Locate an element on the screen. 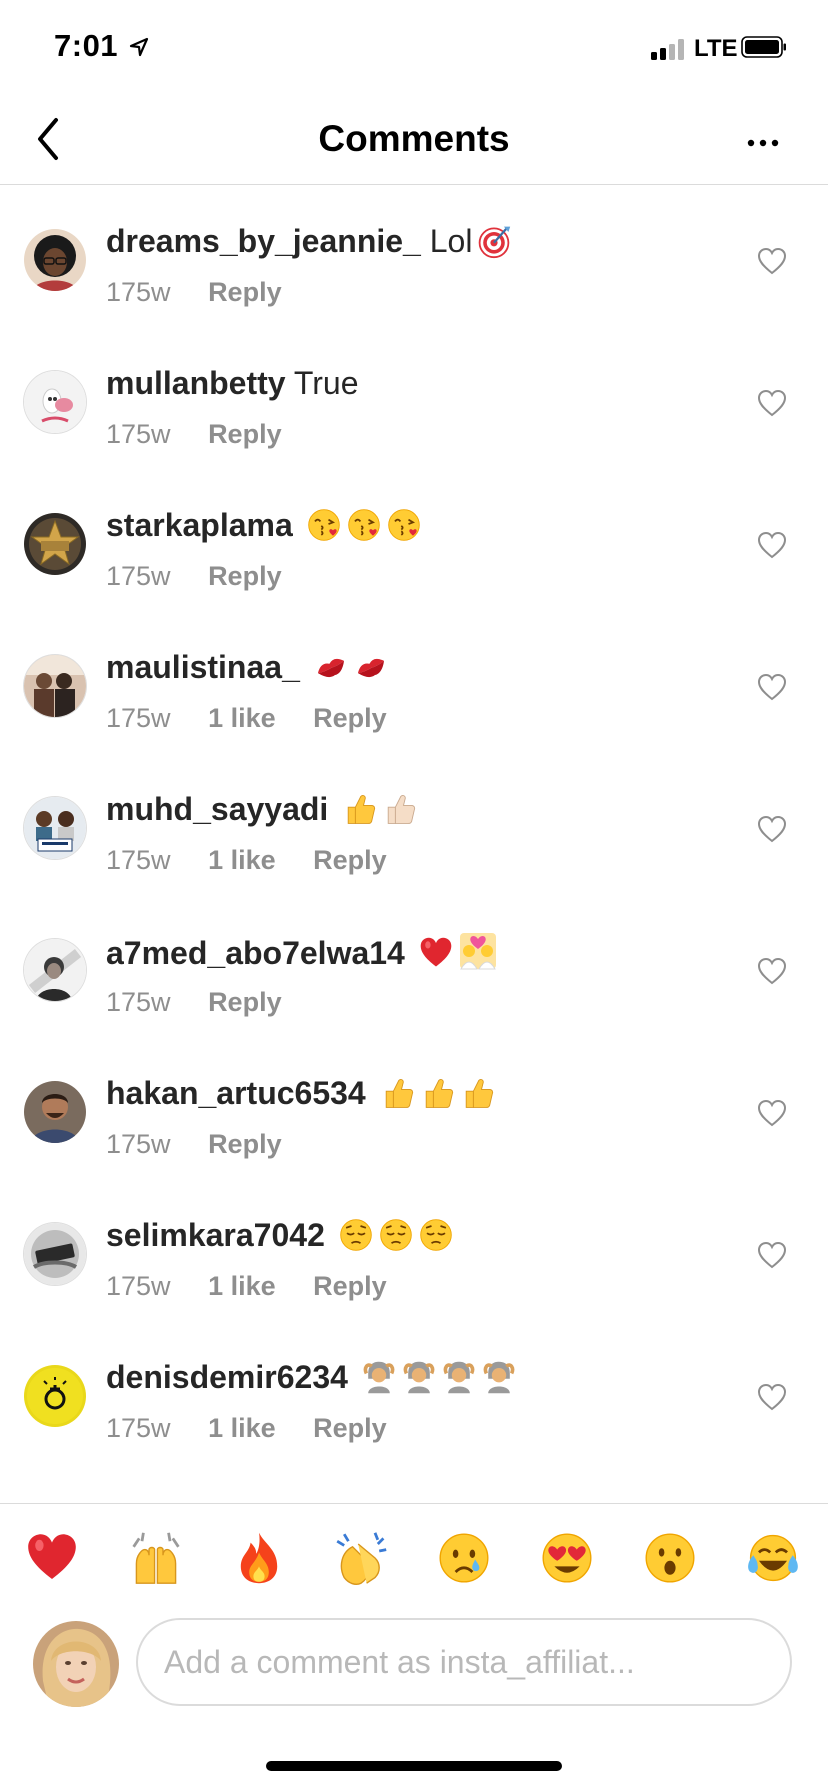 This screenshot has height=1792, width=828. clapping-hands-icon is located at coordinates (361, 1558).